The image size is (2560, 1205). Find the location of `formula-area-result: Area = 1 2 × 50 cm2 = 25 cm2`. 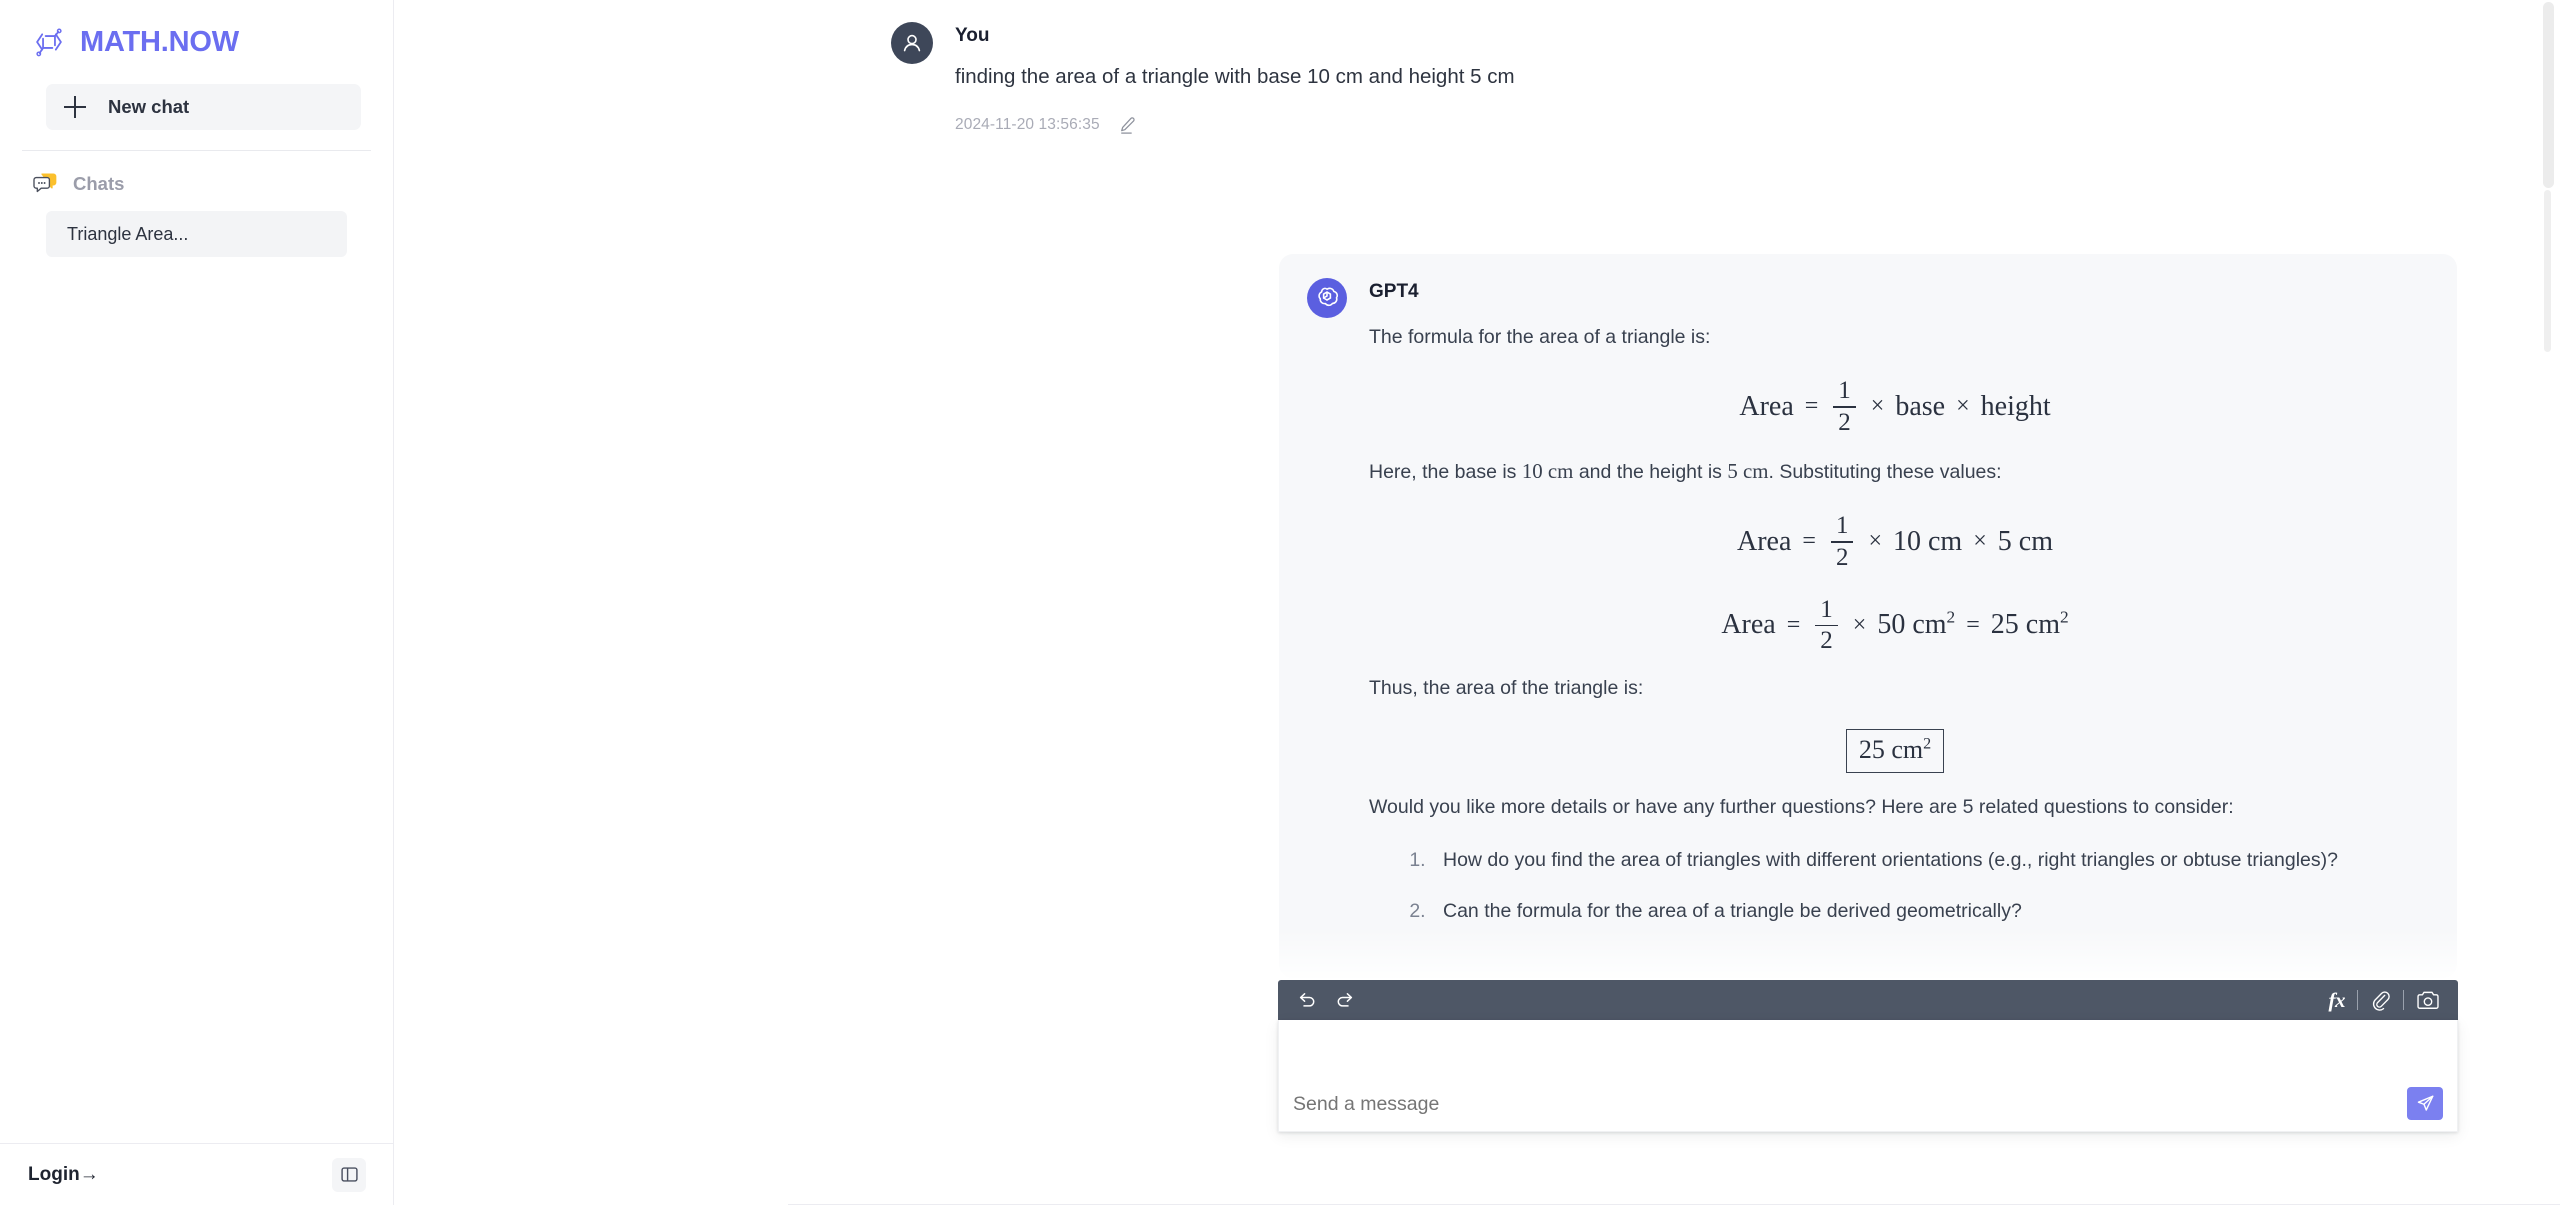

formula-area-result: Area = 1 2 × 50 cm2 = 25 cm2 is located at coordinates (1895, 625).